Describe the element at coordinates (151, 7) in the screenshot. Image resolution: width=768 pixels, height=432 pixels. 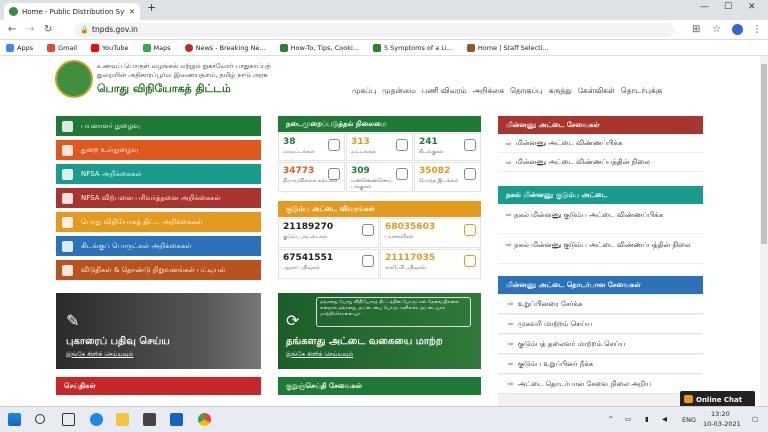
I see `new-tab-button: +` at that location.